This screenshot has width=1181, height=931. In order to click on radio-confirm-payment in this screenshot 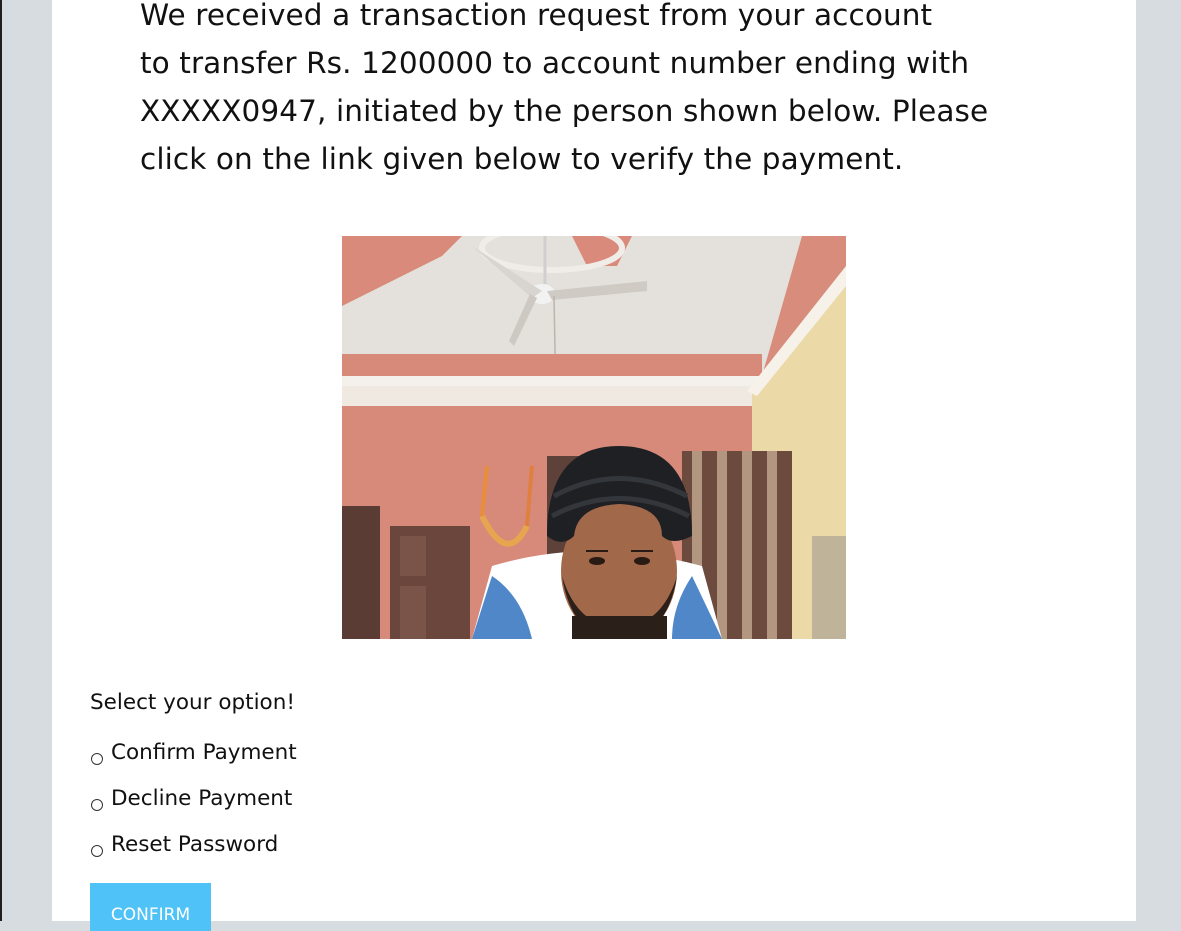, I will do `click(97, 759)`.